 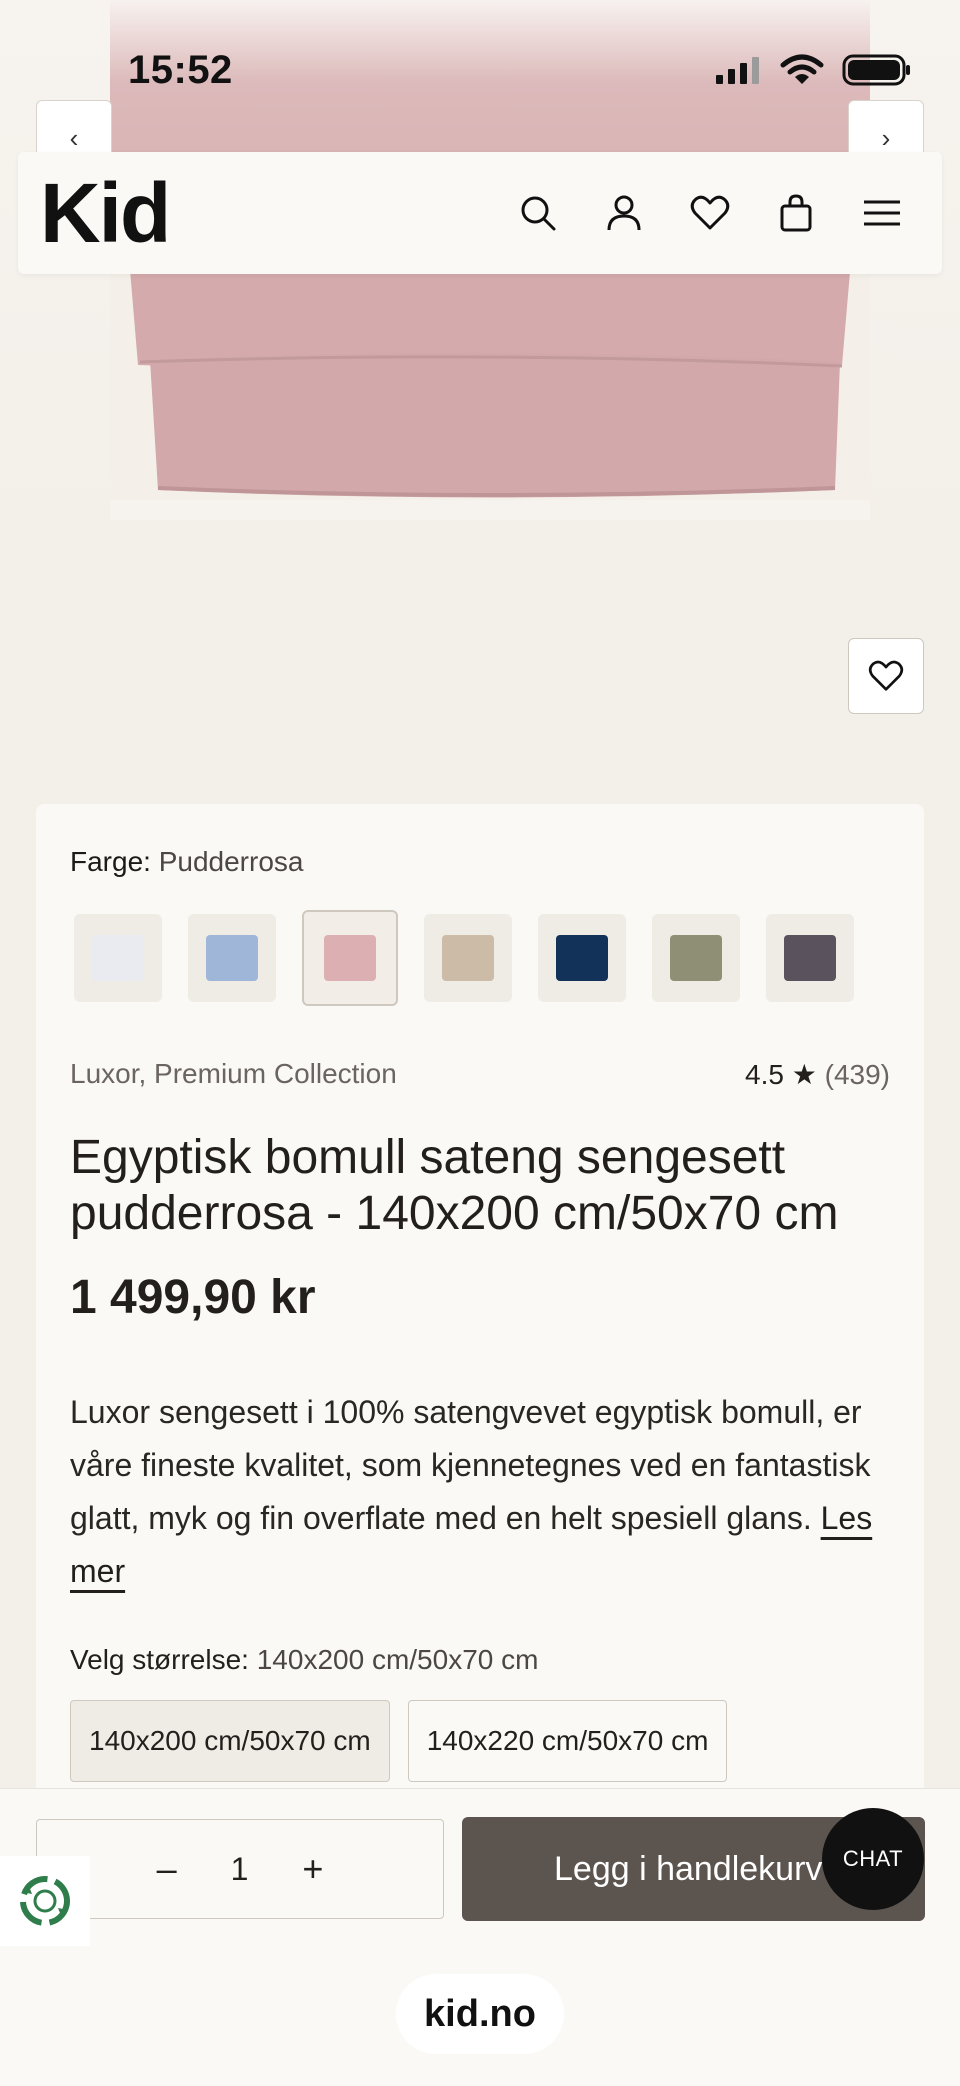 I want to click on user-icon, so click(x=624, y=213).